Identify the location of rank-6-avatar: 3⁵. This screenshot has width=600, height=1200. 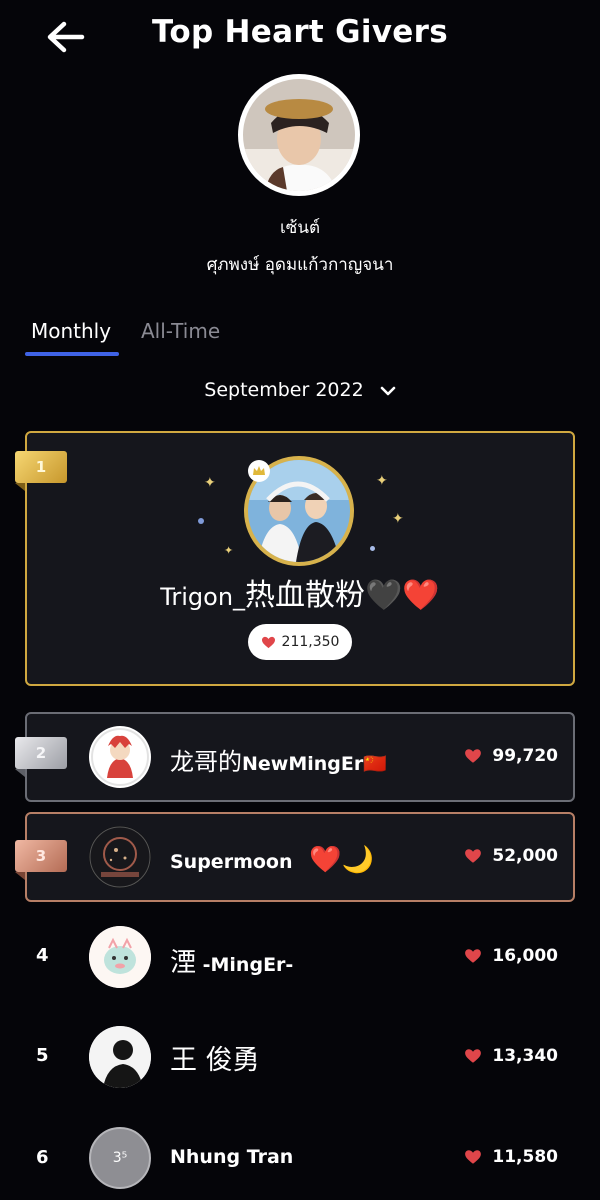
(120, 1158).